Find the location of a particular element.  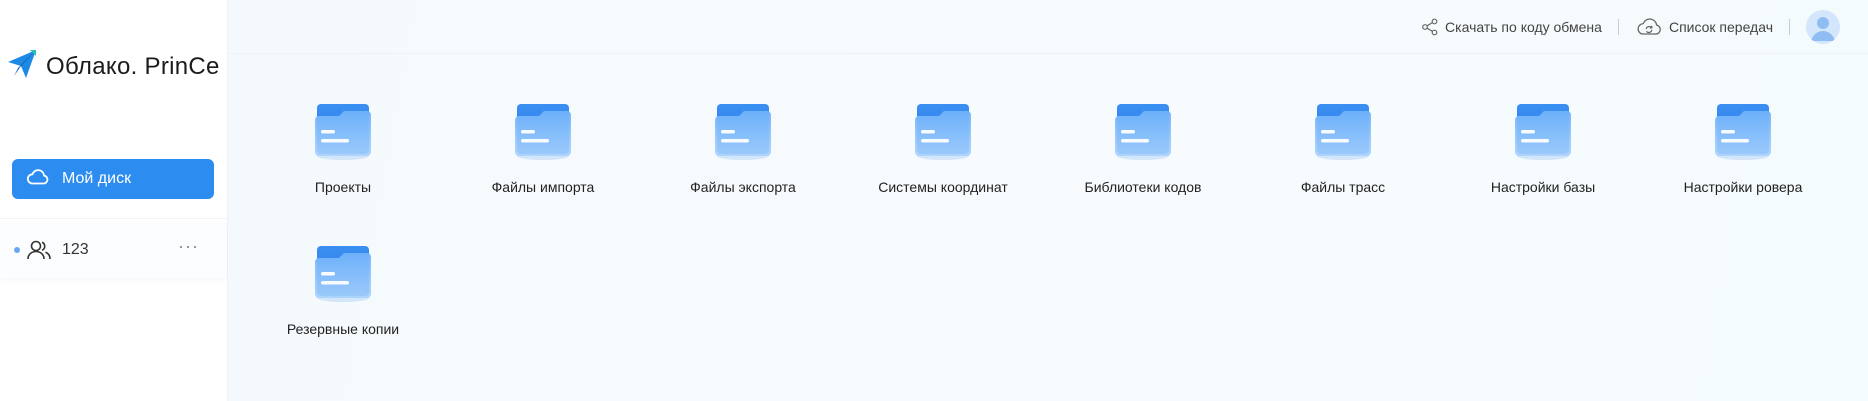

folder-item: Системы координат is located at coordinates (943, 140).